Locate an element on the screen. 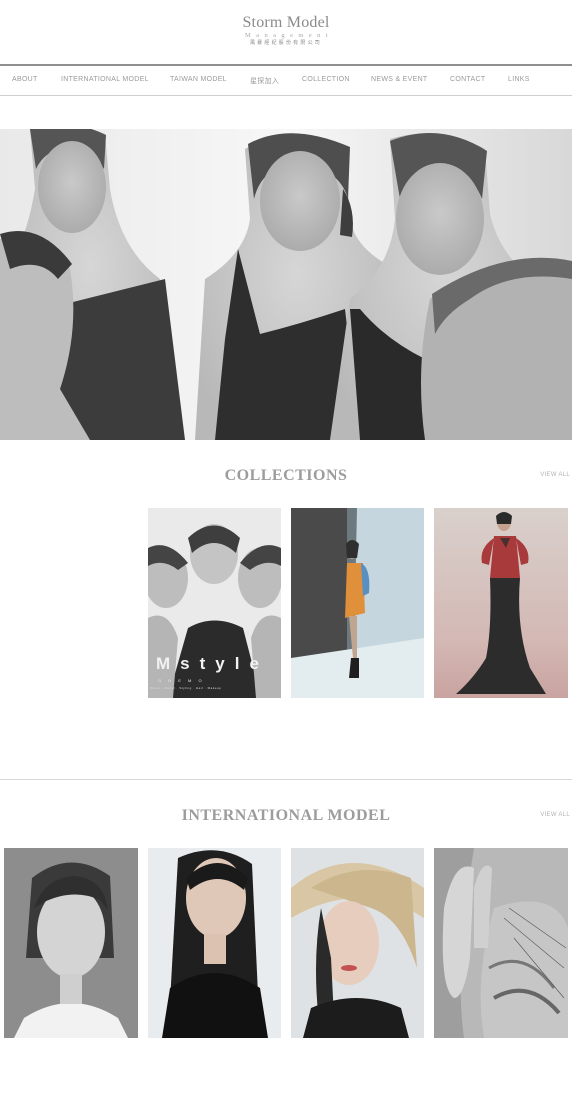  nav-item-scout: 星探加入 is located at coordinates (264, 81).